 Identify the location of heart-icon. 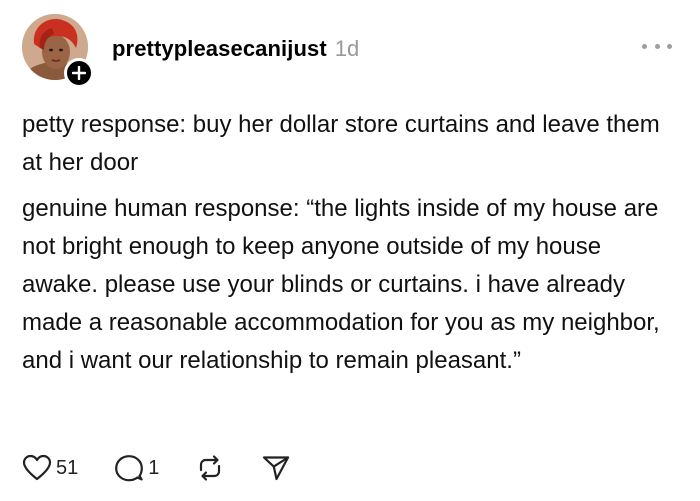
(37, 467).